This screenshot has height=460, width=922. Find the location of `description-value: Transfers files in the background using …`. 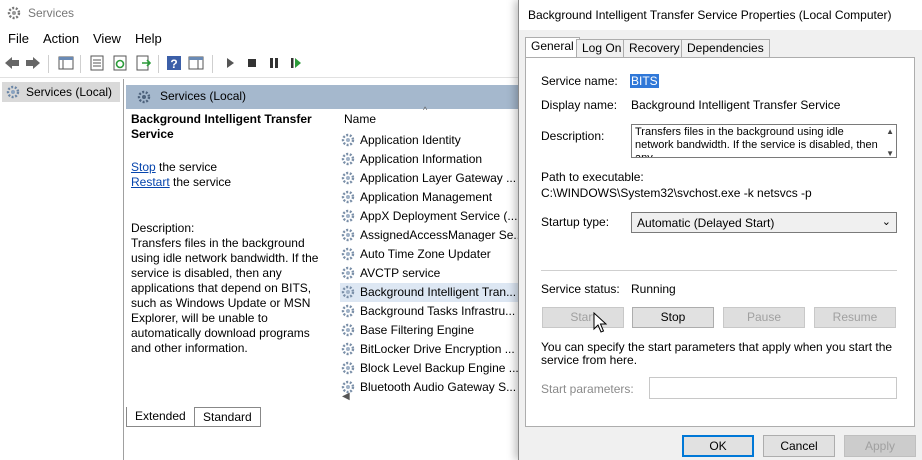

description-value: Transfers files in the background using … is located at coordinates (756, 142).